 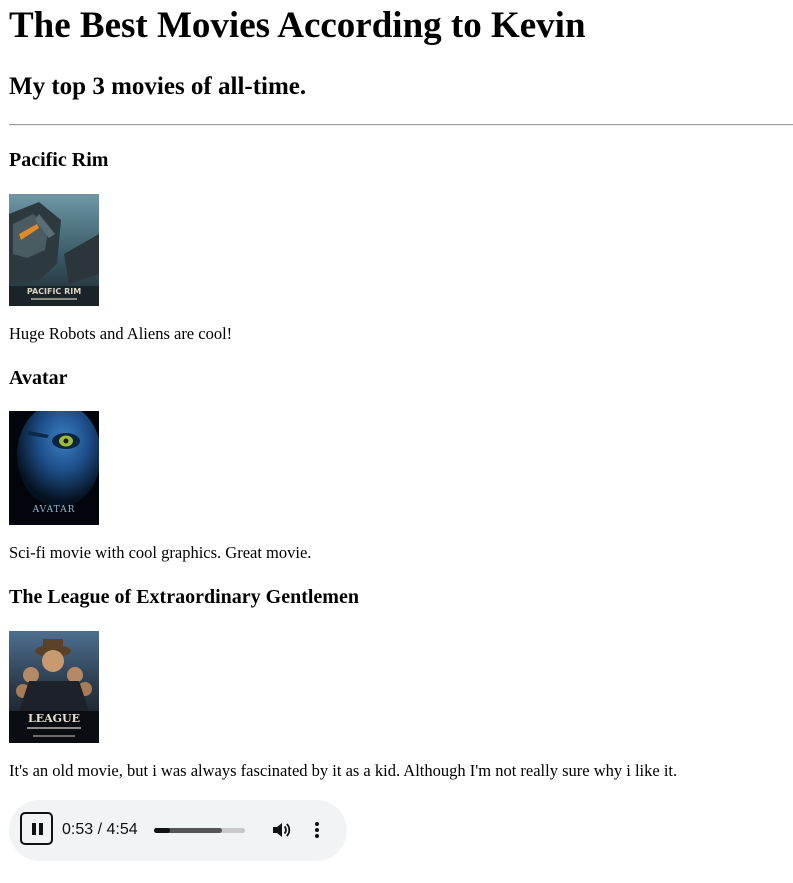 What do you see at coordinates (401, 125) in the screenshot?
I see `divider` at bounding box center [401, 125].